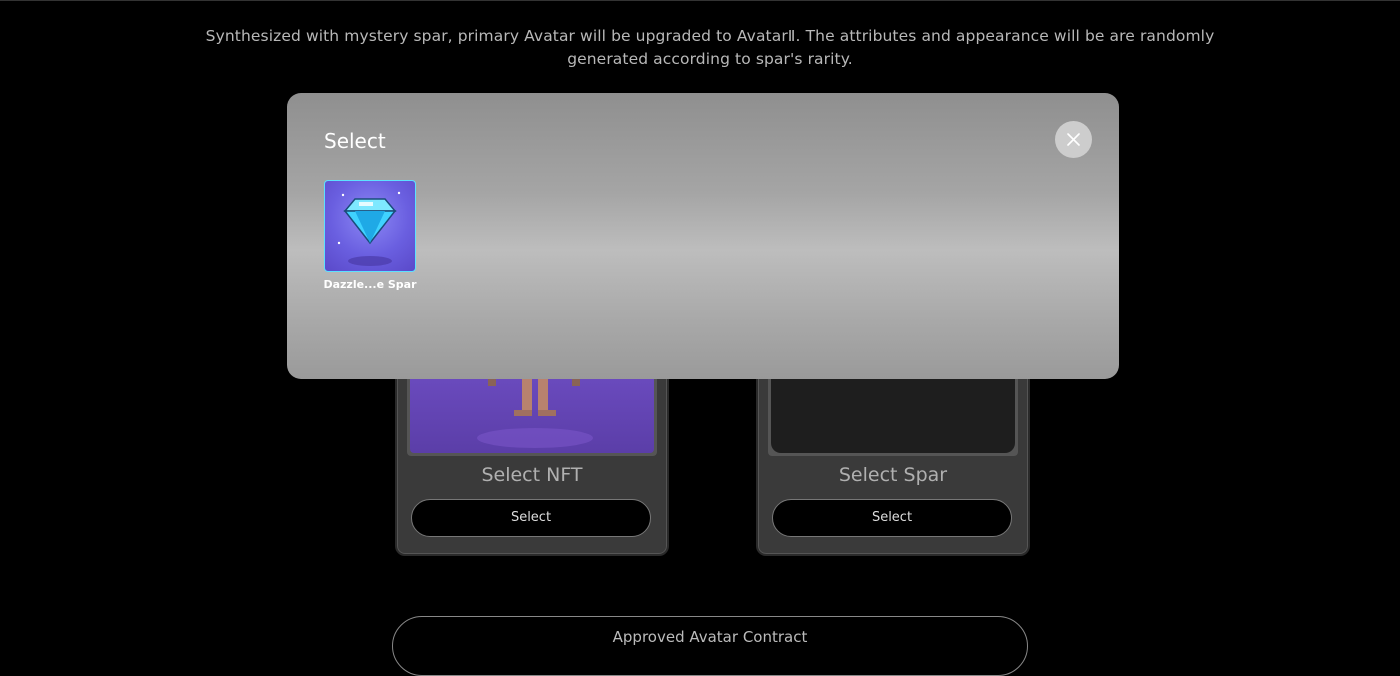 This screenshot has width=1400, height=676. What do you see at coordinates (700, 0) in the screenshot?
I see `top-divider` at bounding box center [700, 0].